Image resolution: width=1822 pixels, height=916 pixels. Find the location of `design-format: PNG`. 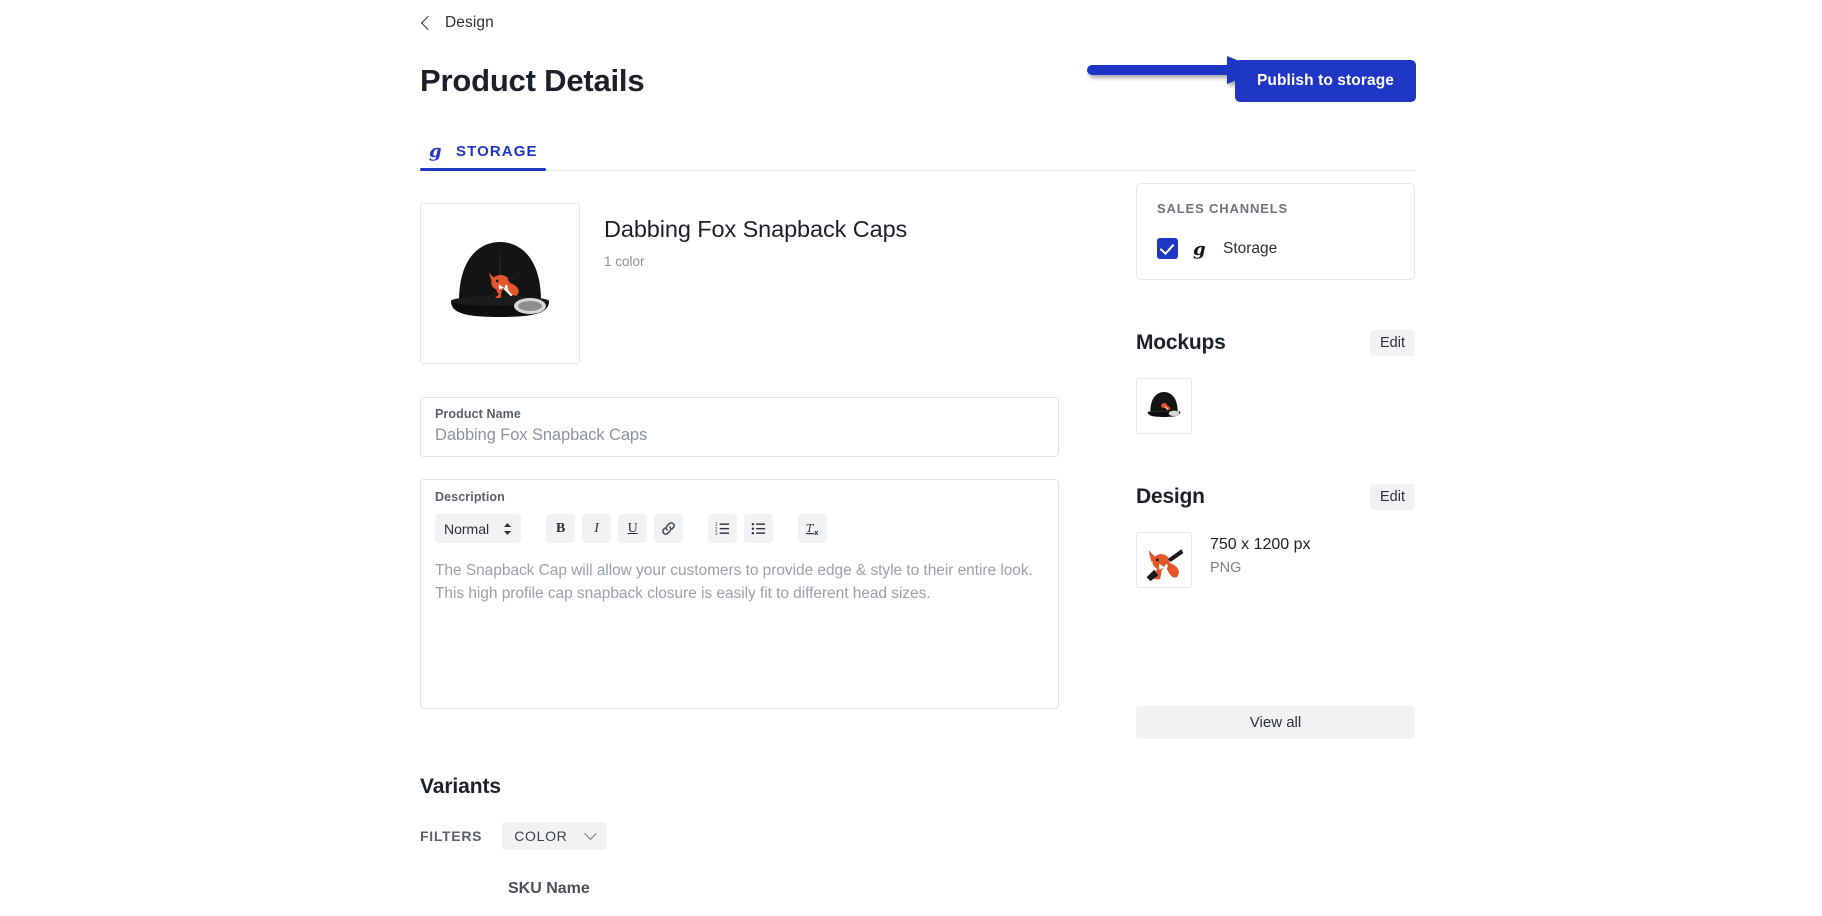

design-format: PNG is located at coordinates (1226, 568).